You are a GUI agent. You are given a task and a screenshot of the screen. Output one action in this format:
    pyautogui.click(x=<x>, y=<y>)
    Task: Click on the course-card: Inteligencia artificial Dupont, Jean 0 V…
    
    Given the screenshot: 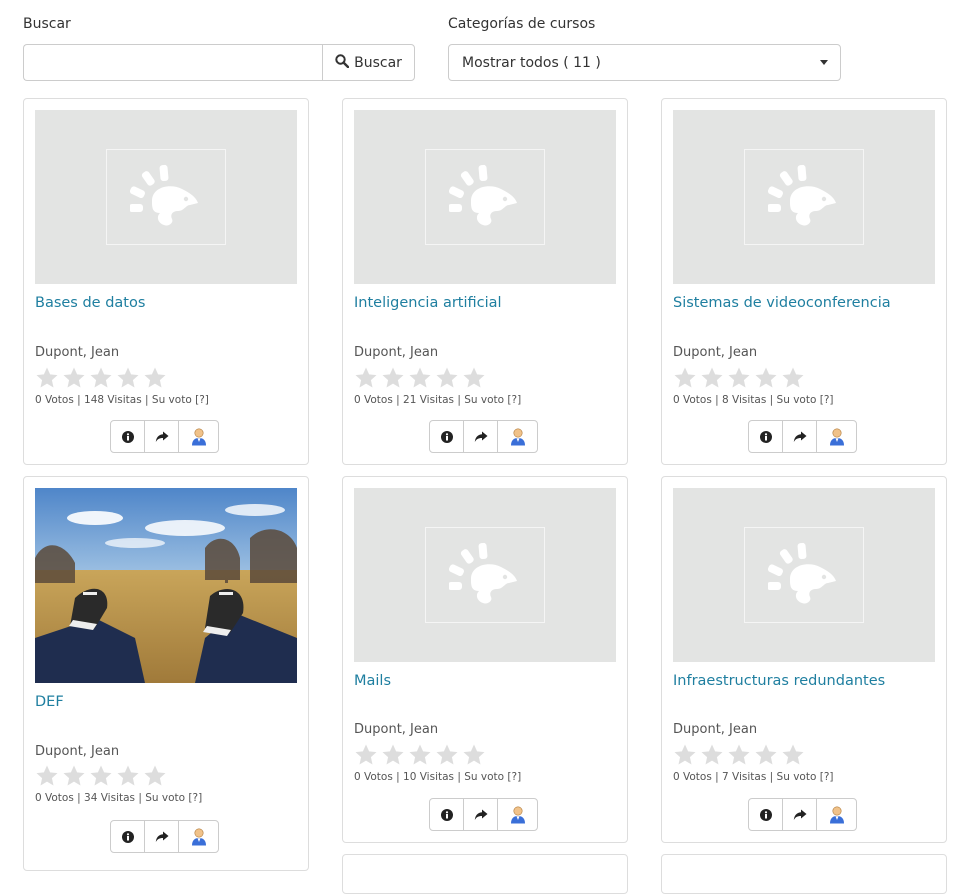 What is the action you would take?
    pyautogui.click(x=485, y=281)
    